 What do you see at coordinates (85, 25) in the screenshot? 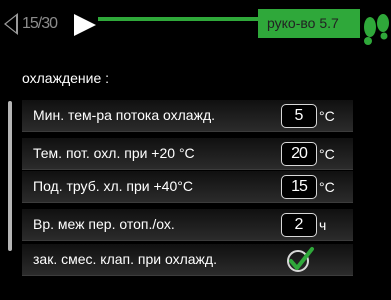
I see `nav-next-icon` at bounding box center [85, 25].